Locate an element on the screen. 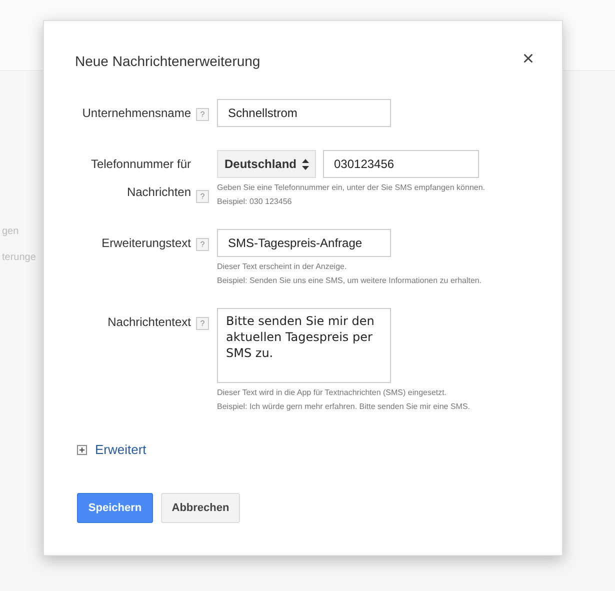 The width and height of the screenshot is (615, 591). field-label: Telefonnummer für Nachrichten is located at coordinates (140, 178).